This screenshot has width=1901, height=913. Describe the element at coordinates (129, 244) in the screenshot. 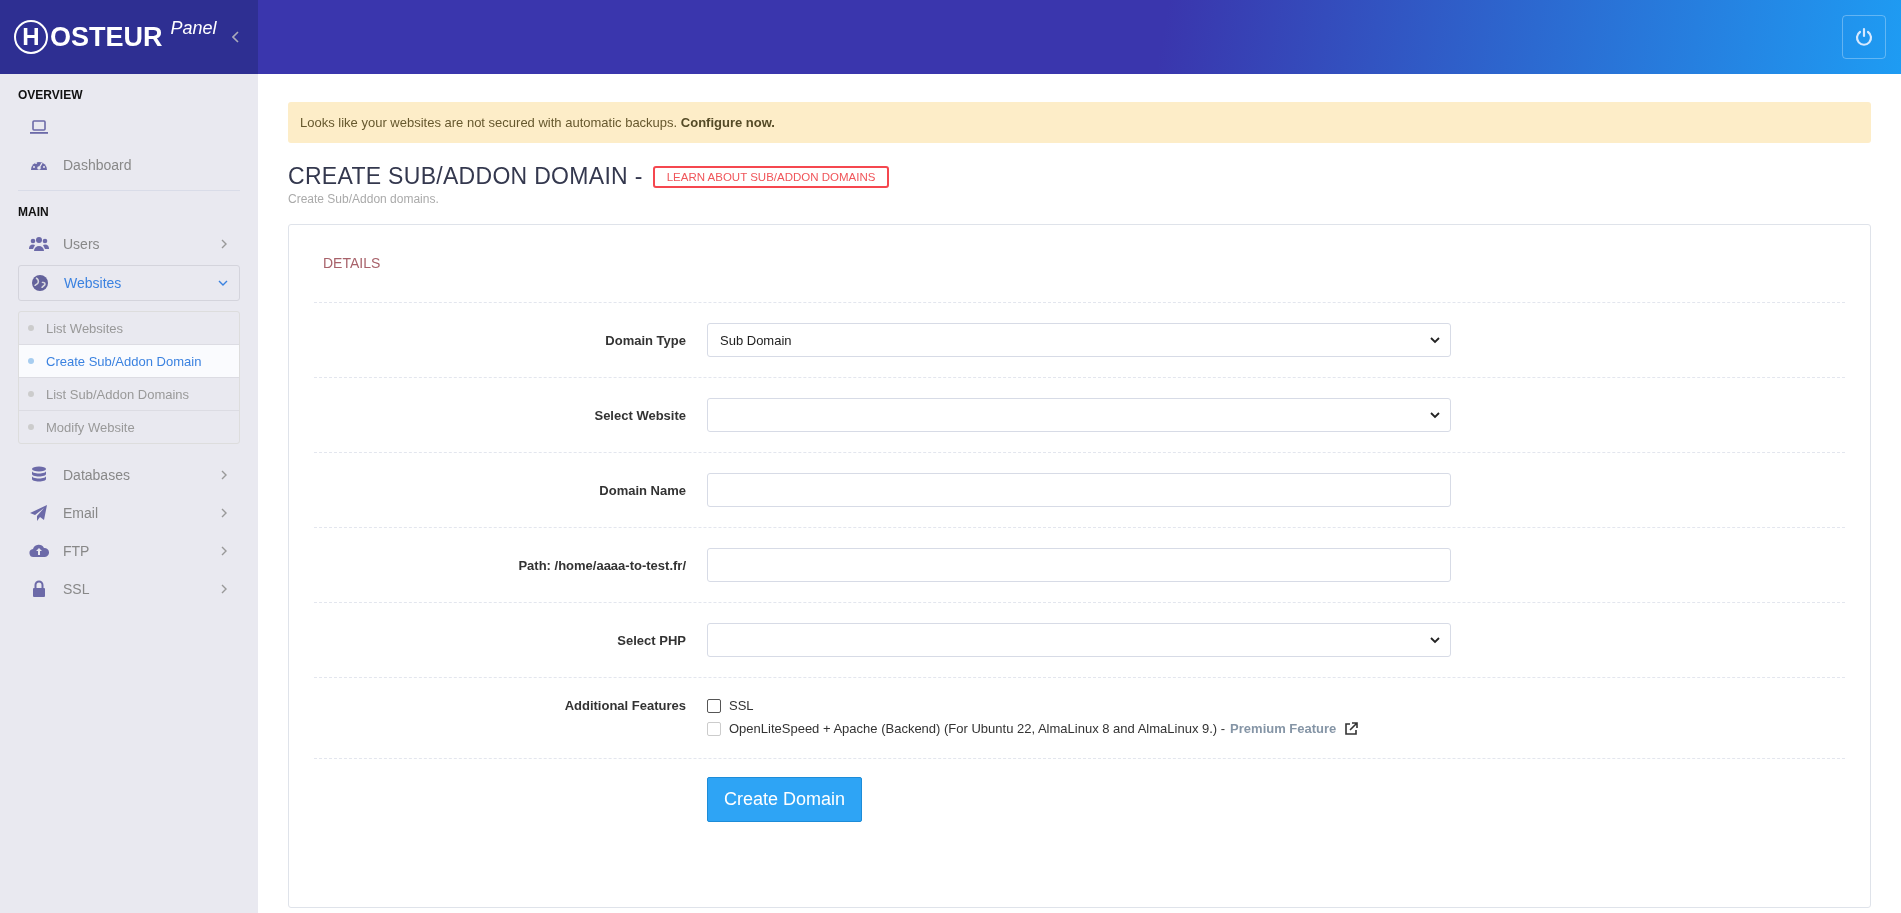

I see `nav-item: Users` at that location.